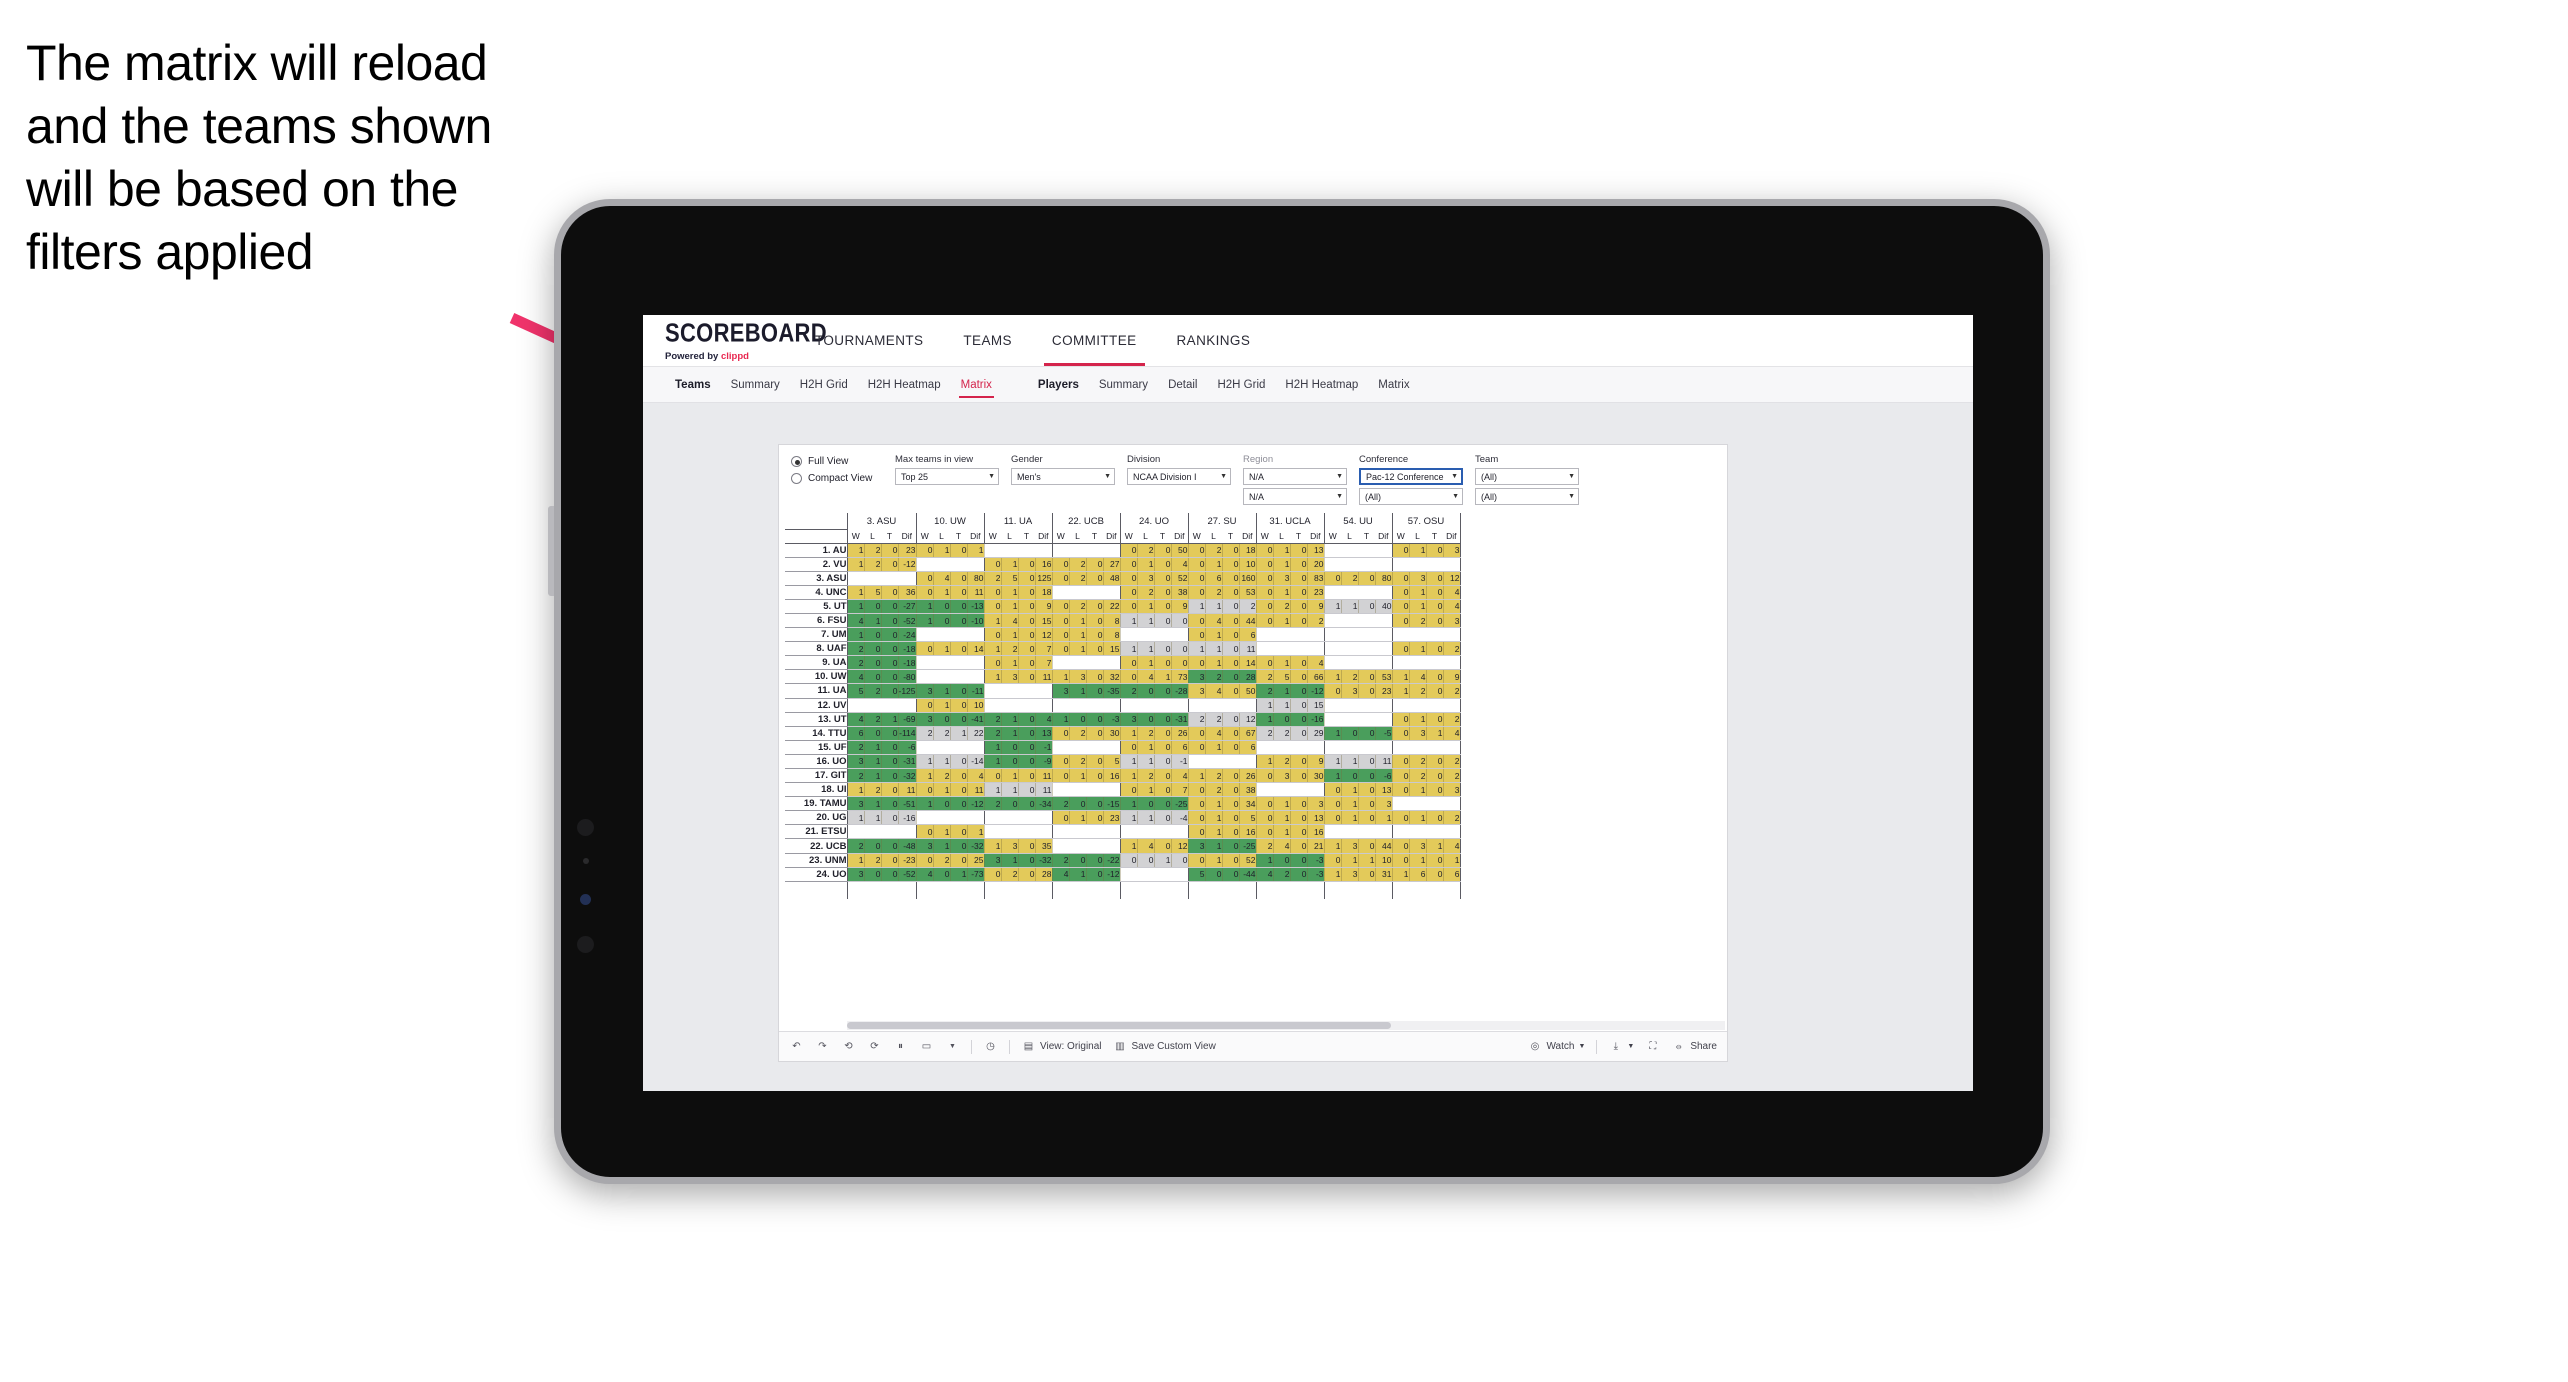  Describe the element at coordinates (816, 564) in the screenshot. I see `matrix-row-header: 2. VU` at that location.